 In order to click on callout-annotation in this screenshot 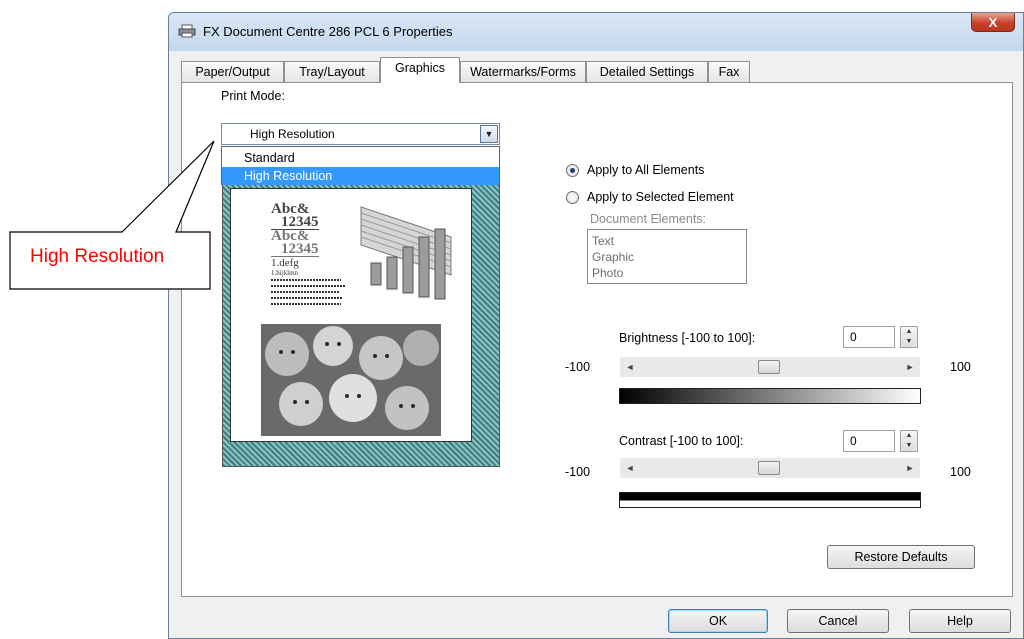, I will do `click(112, 215)`.